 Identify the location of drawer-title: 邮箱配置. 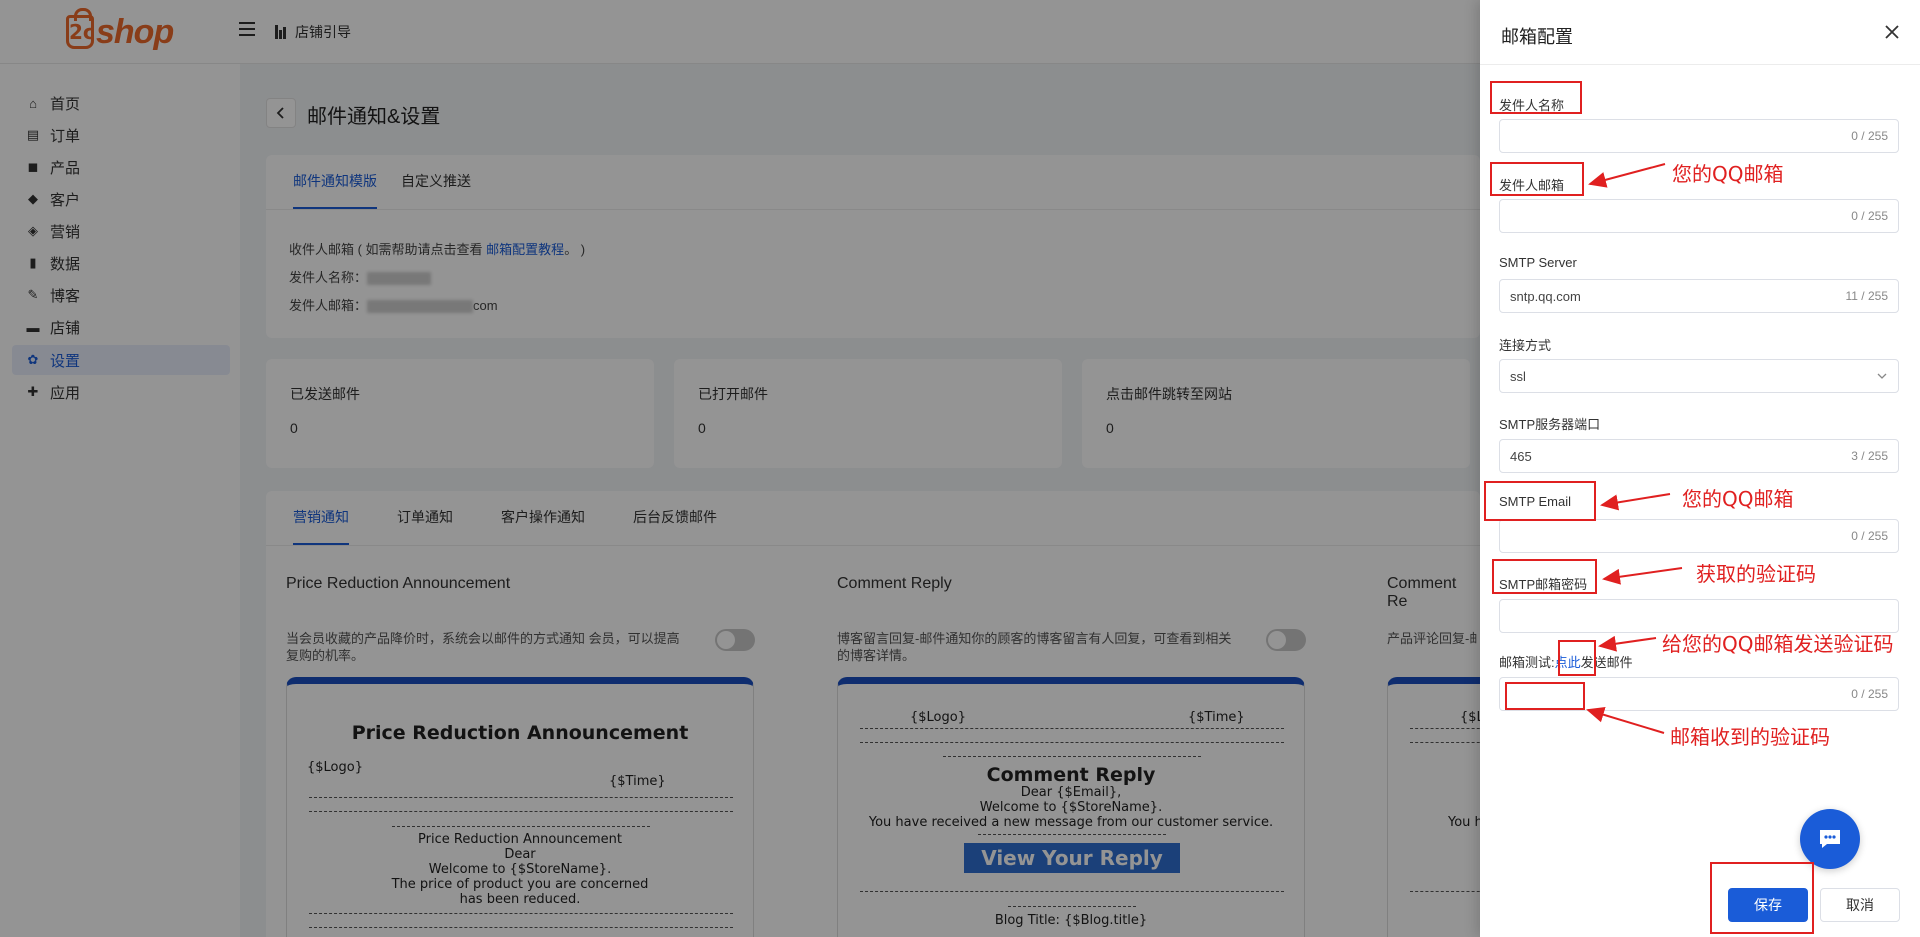
(1537, 37).